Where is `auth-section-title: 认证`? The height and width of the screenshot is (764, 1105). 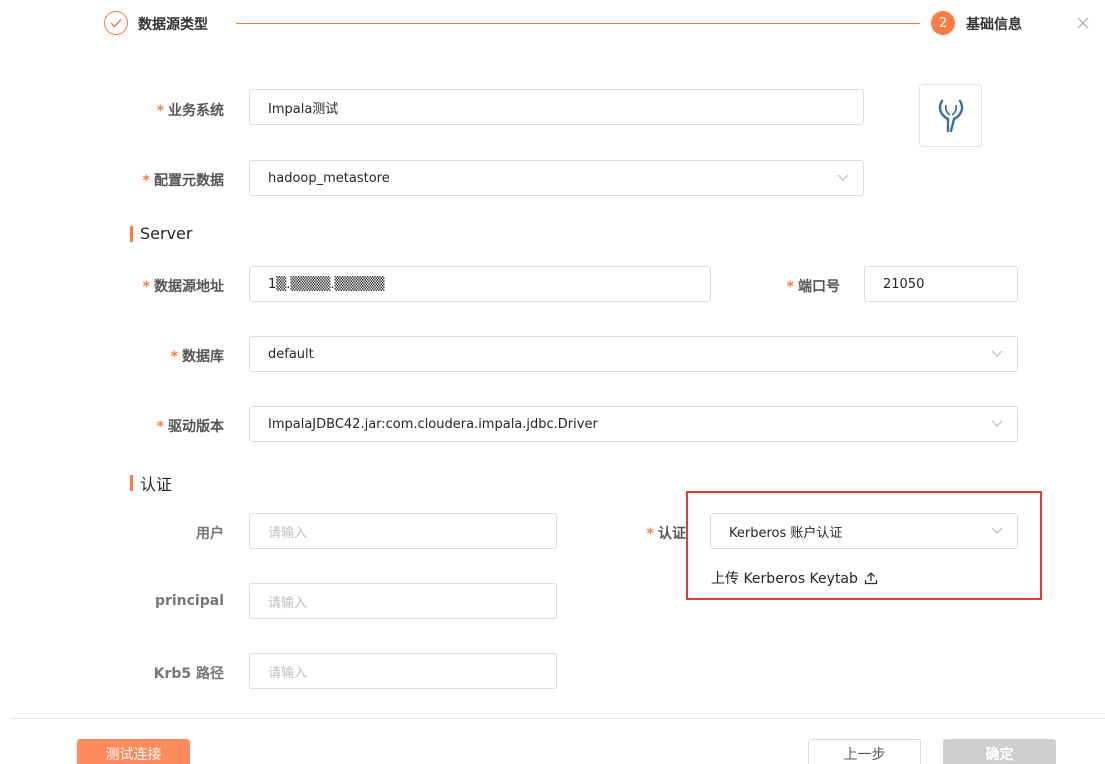
auth-section-title: 认证 is located at coordinates (151, 483).